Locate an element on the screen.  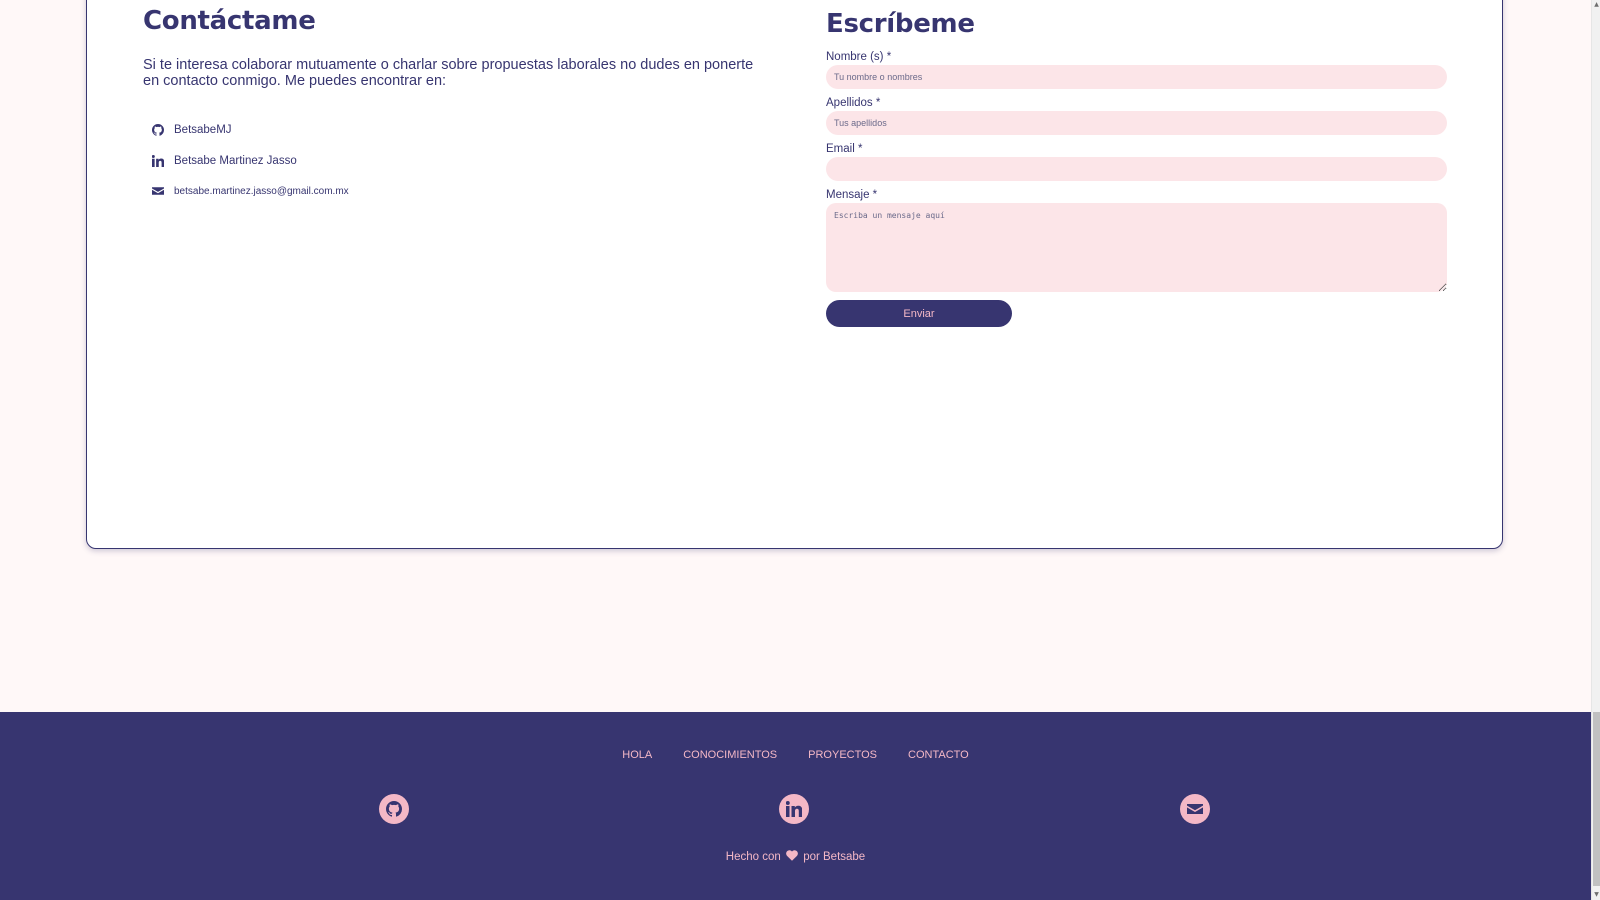
scroll-up-icon: ▲ is located at coordinates (1596, 5).